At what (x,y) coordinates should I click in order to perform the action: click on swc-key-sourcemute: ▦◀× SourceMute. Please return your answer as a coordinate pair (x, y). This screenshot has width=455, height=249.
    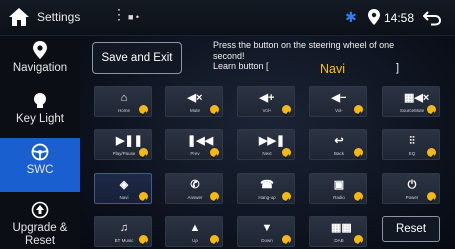
    Looking at the image, I should click on (411, 101).